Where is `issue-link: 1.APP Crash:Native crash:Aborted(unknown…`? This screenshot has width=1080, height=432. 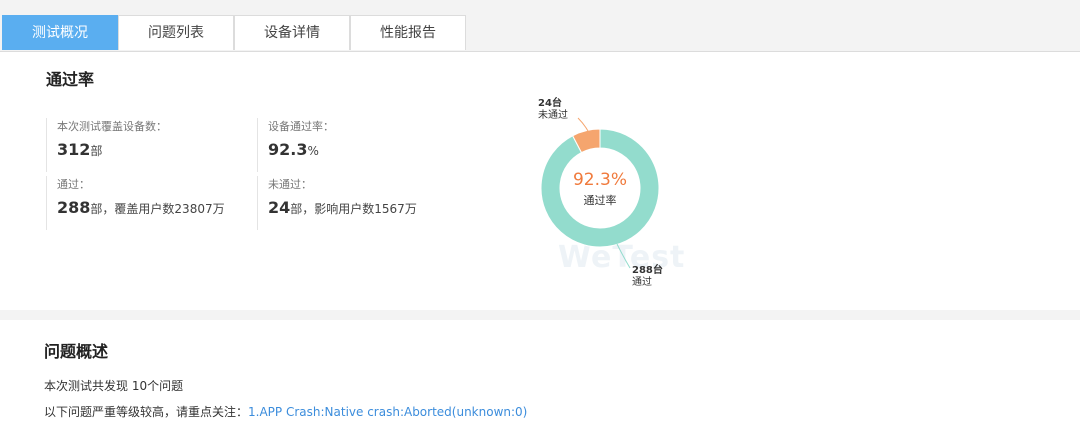
issue-link: 1.APP Crash:Native crash:Aborted(unknown… is located at coordinates (387, 412).